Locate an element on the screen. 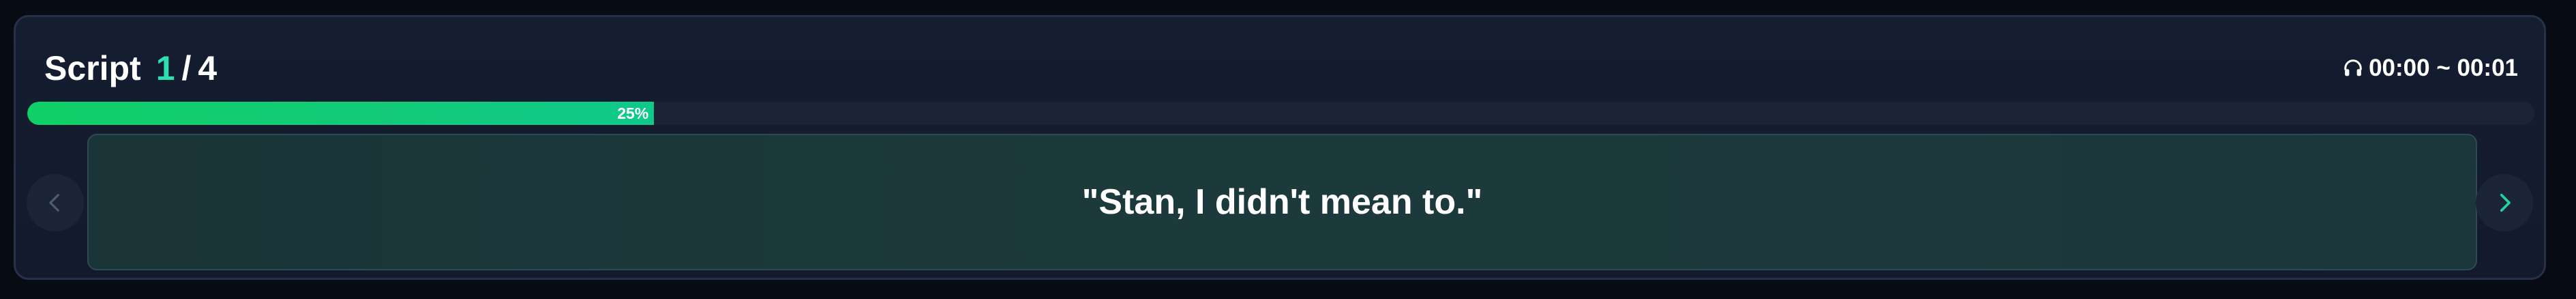 Image resolution: width=2576 pixels, height=299 pixels. script-title: Script 1 / 4 is located at coordinates (130, 68).